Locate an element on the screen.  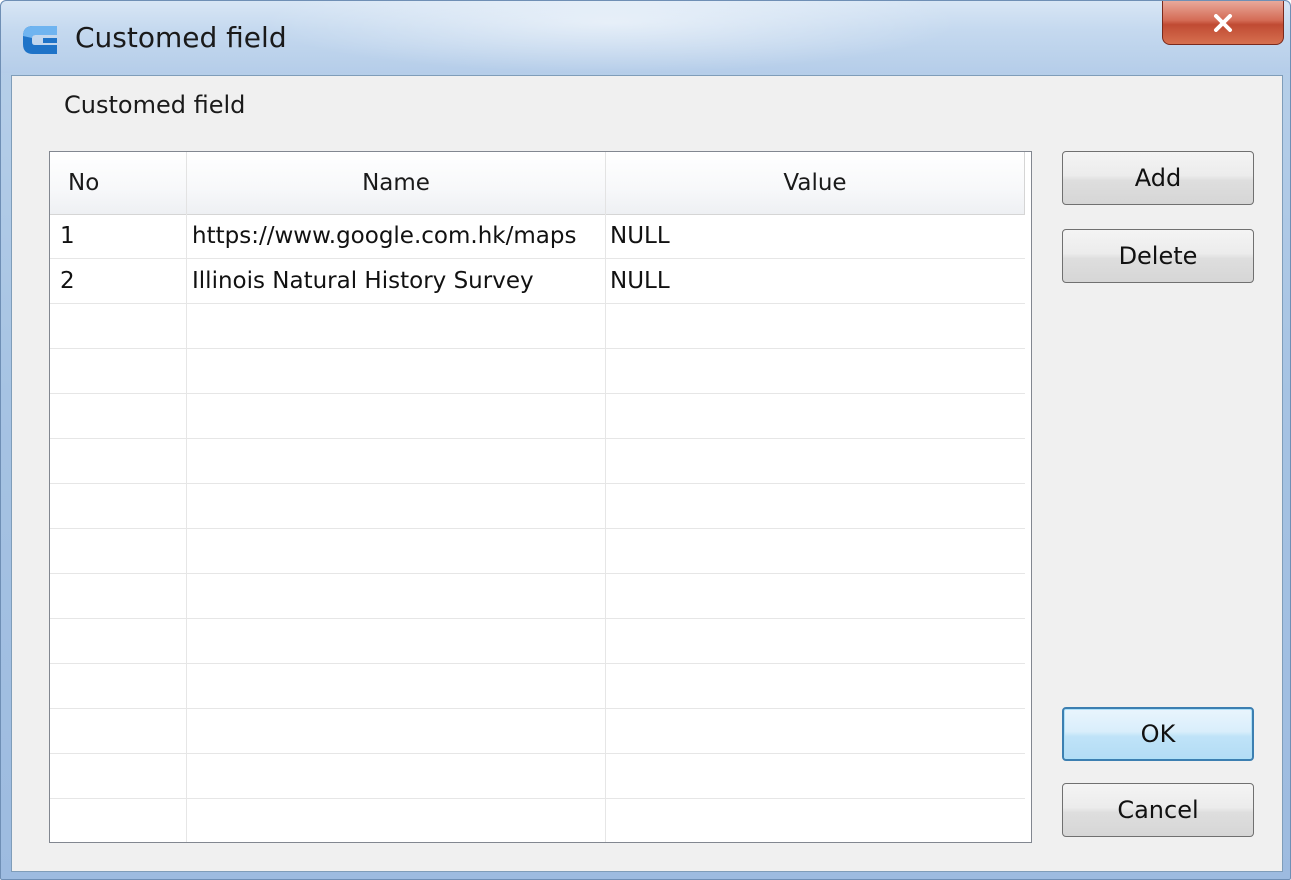
table-row: 1 https://www.google.com.hk/maps NULL is located at coordinates (537, 236).